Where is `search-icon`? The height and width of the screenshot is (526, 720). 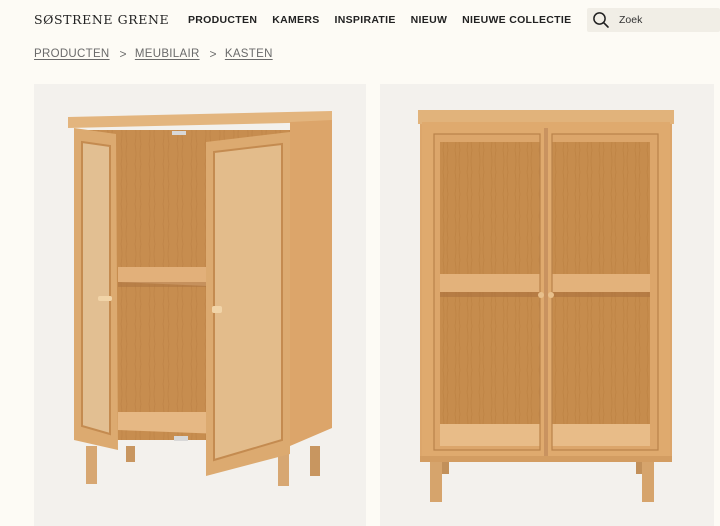
search-icon is located at coordinates (601, 20).